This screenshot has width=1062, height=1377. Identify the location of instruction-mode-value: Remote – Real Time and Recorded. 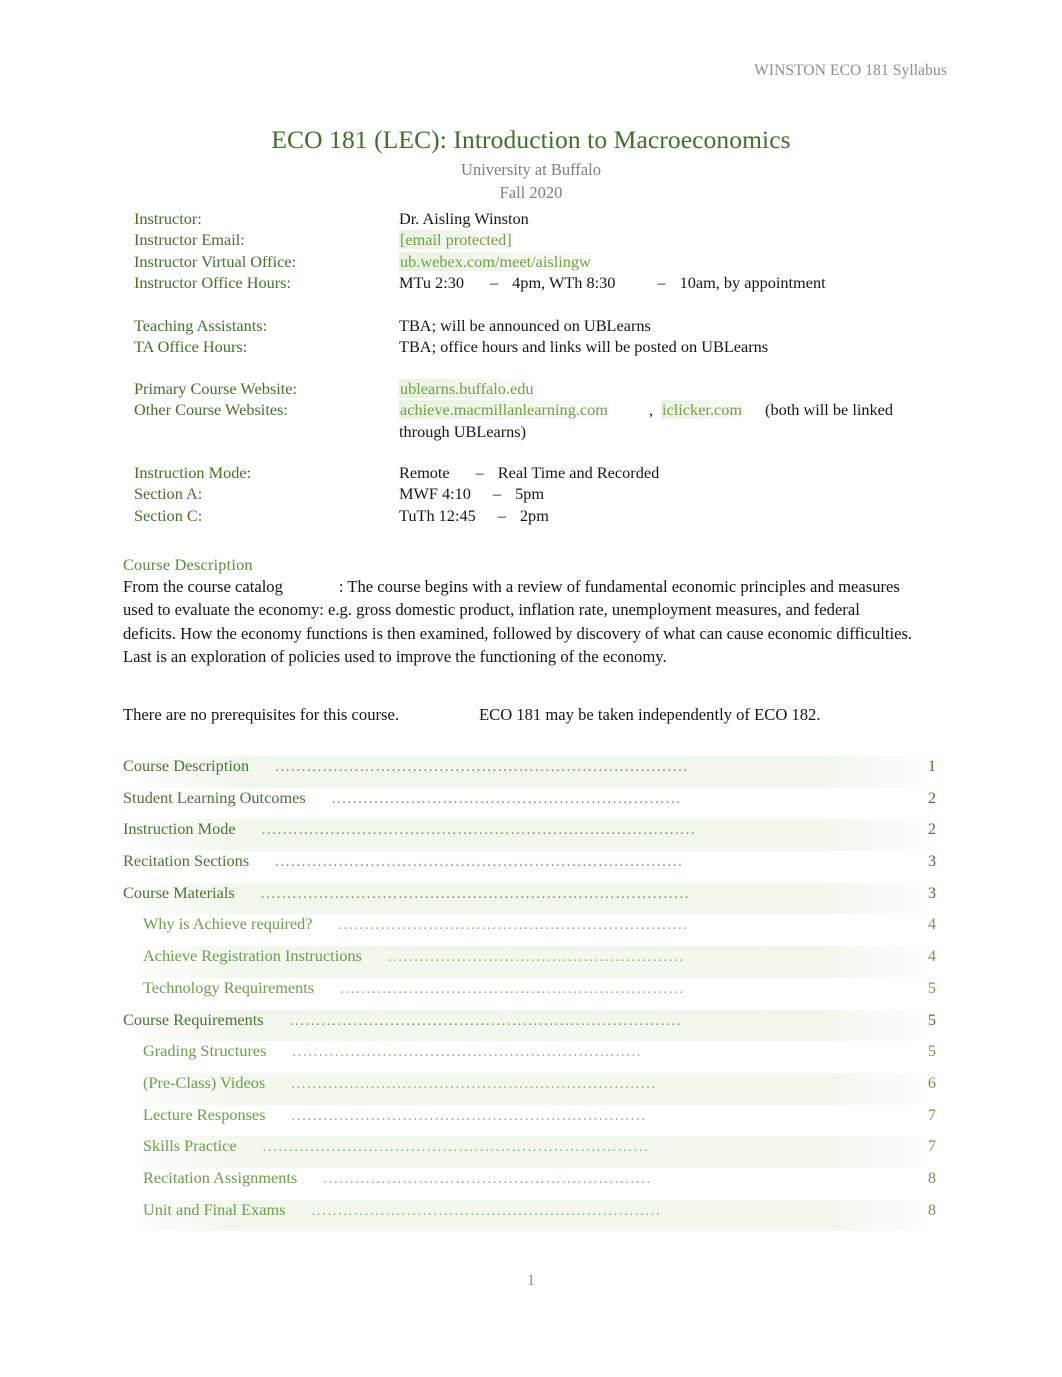
(661, 472).